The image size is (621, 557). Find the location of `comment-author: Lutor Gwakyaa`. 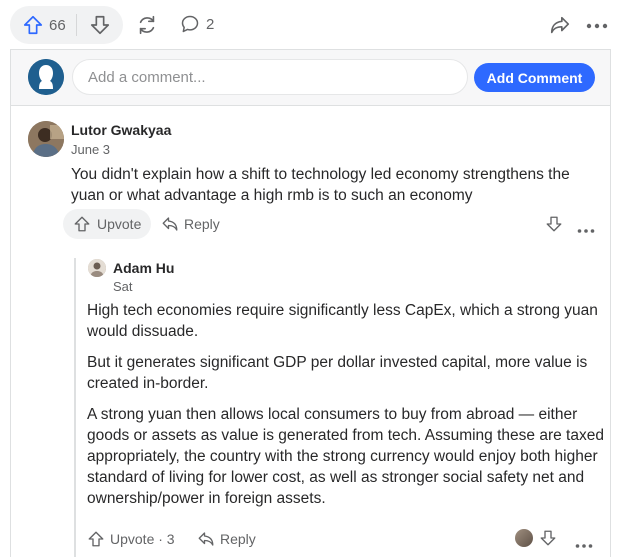

comment-author: Lutor Gwakyaa is located at coordinates (121, 130).